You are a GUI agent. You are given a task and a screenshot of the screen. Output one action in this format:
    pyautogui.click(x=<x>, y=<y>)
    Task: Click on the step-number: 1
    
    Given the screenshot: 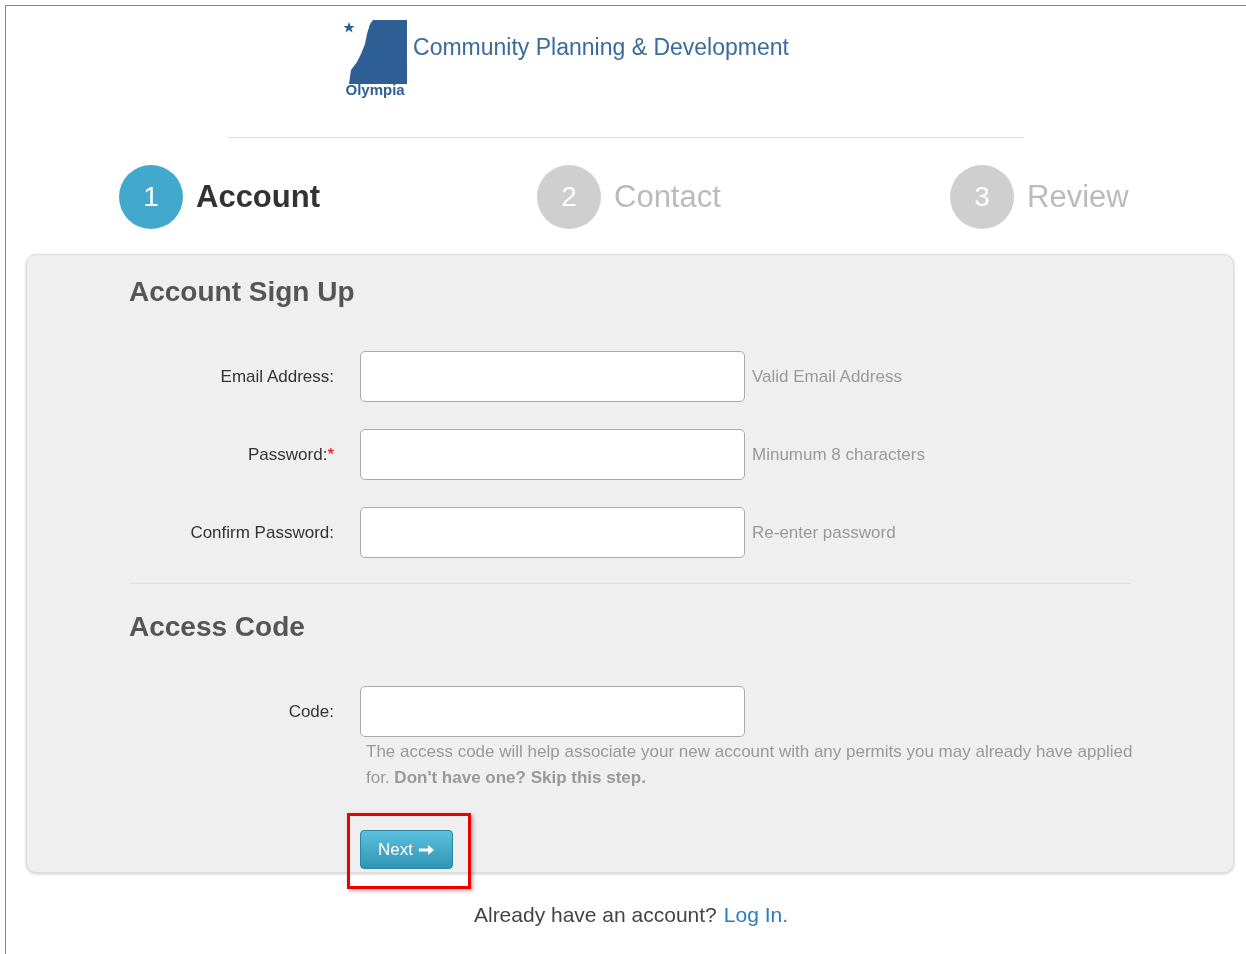 What is the action you would take?
    pyautogui.click(x=151, y=197)
    